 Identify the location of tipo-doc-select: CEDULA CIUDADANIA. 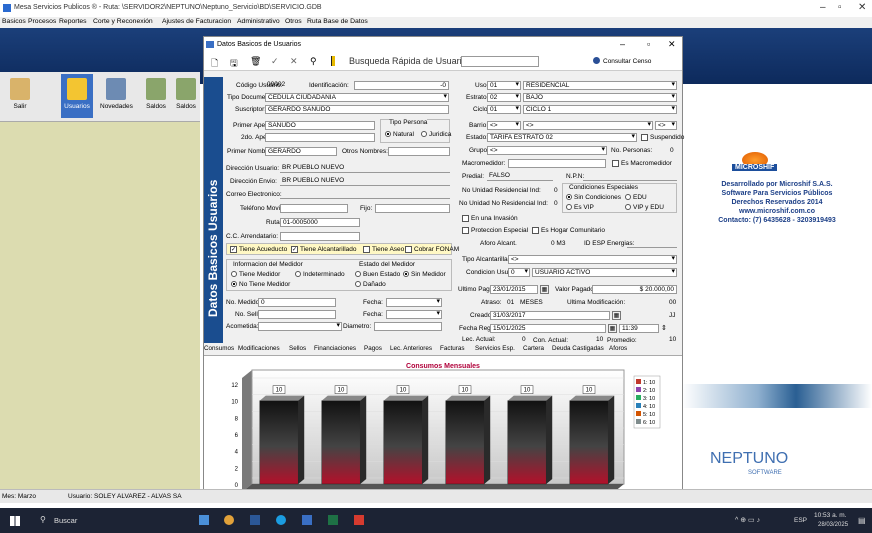
(357, 97).